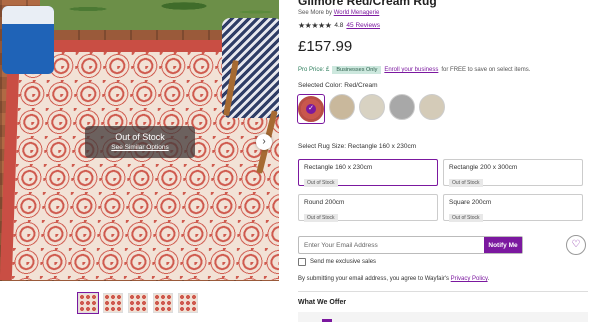 Image resolution: width=600 pixels, height=322 pixels. Describe the element at coordinates (314, 70) in the screenshot. I see `pro-price-label: Pro Price: £` at that location.